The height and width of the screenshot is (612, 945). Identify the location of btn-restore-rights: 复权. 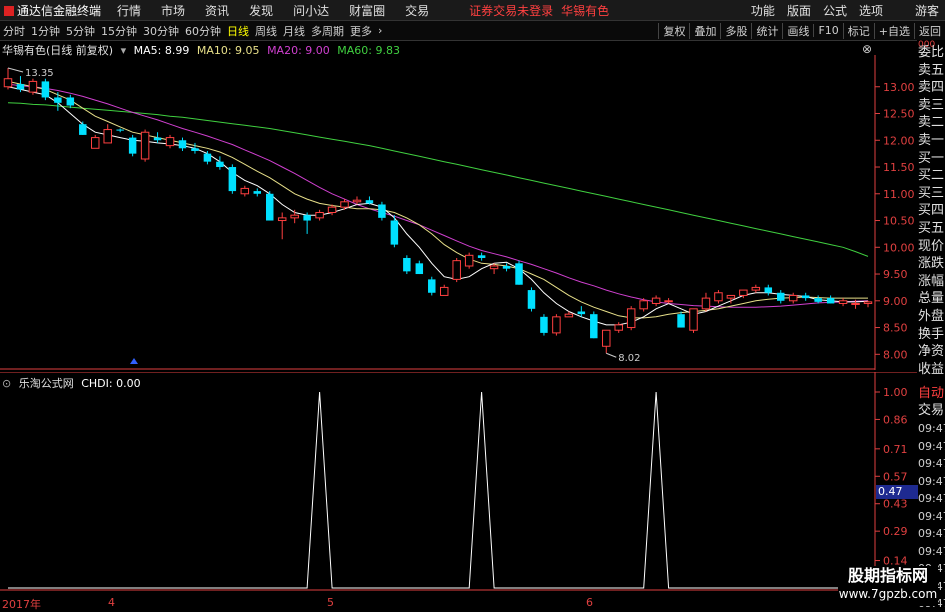
(673, 30).